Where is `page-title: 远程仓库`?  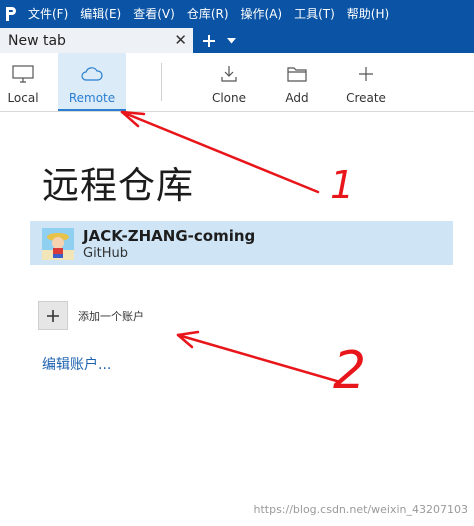 page-title: 远程仓库 is located at coordinates (118, 185).